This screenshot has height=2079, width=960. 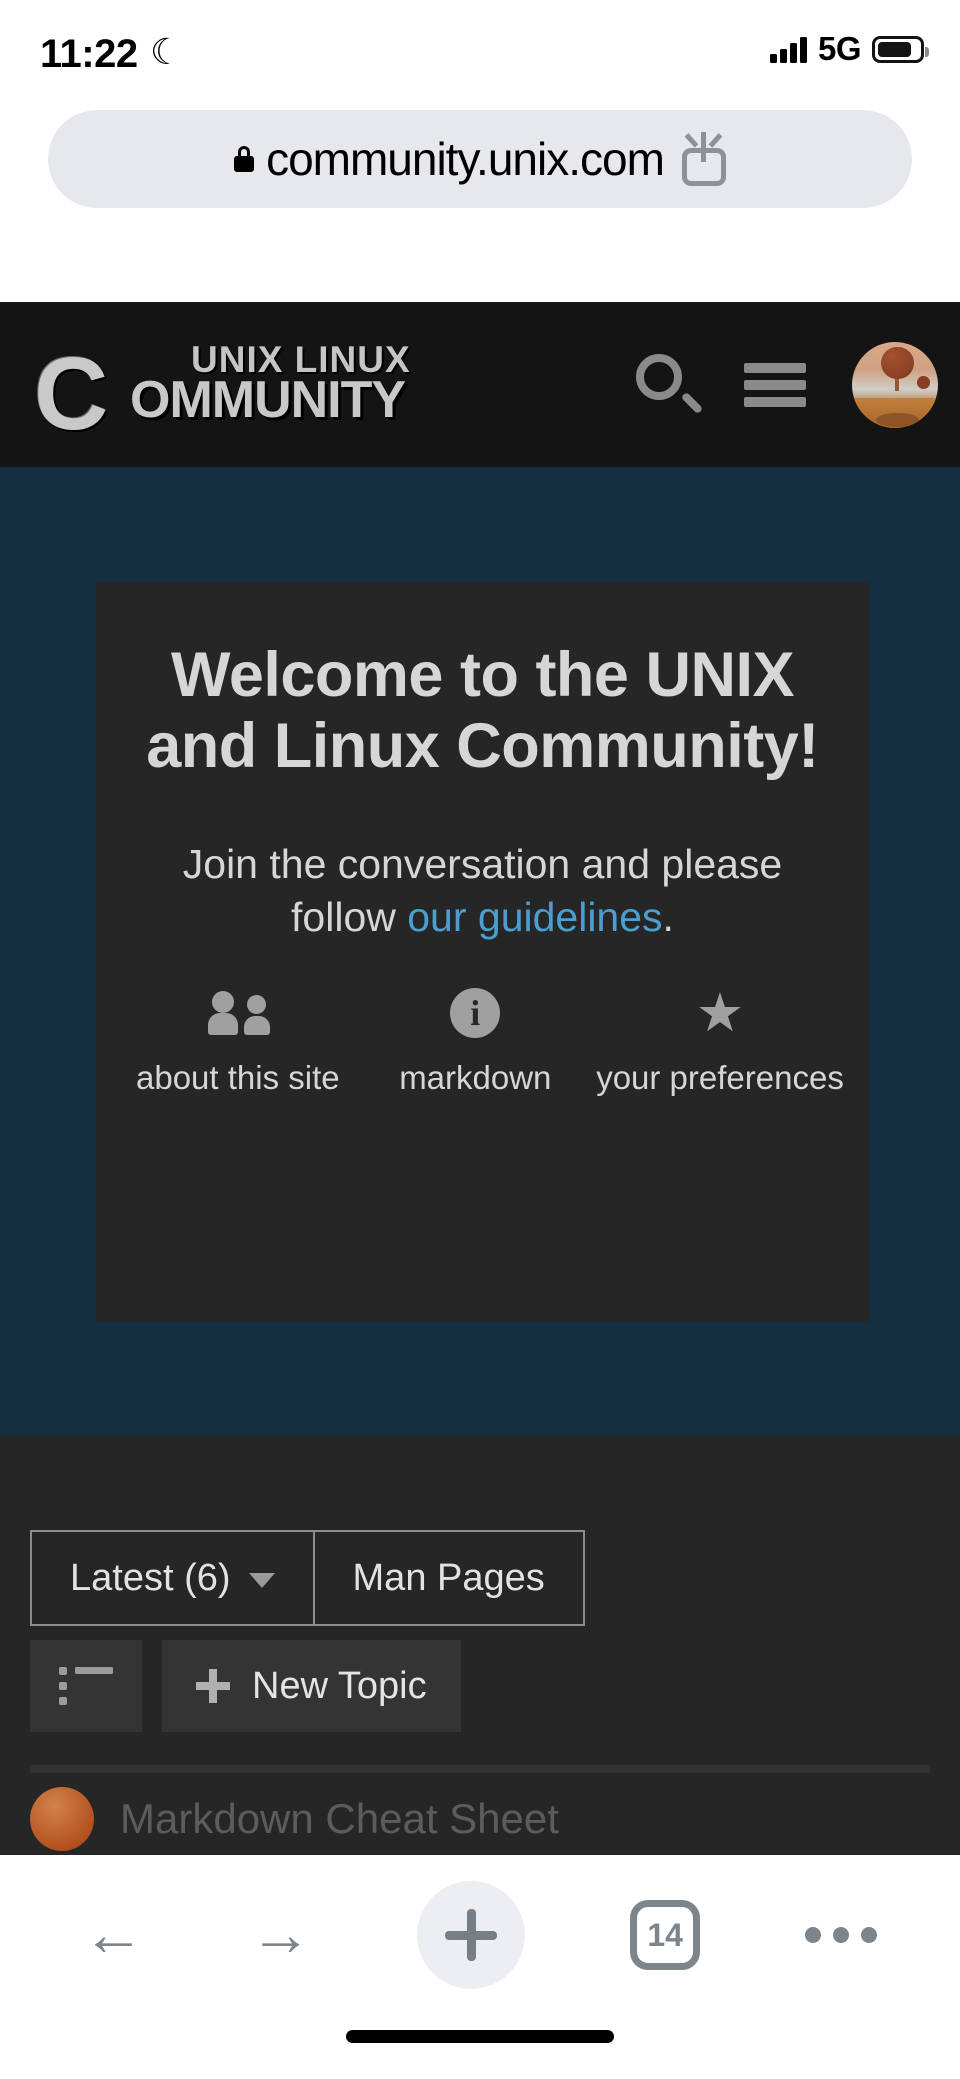 I want to click on ellipsis-icon, so click(x=841, y=1935).